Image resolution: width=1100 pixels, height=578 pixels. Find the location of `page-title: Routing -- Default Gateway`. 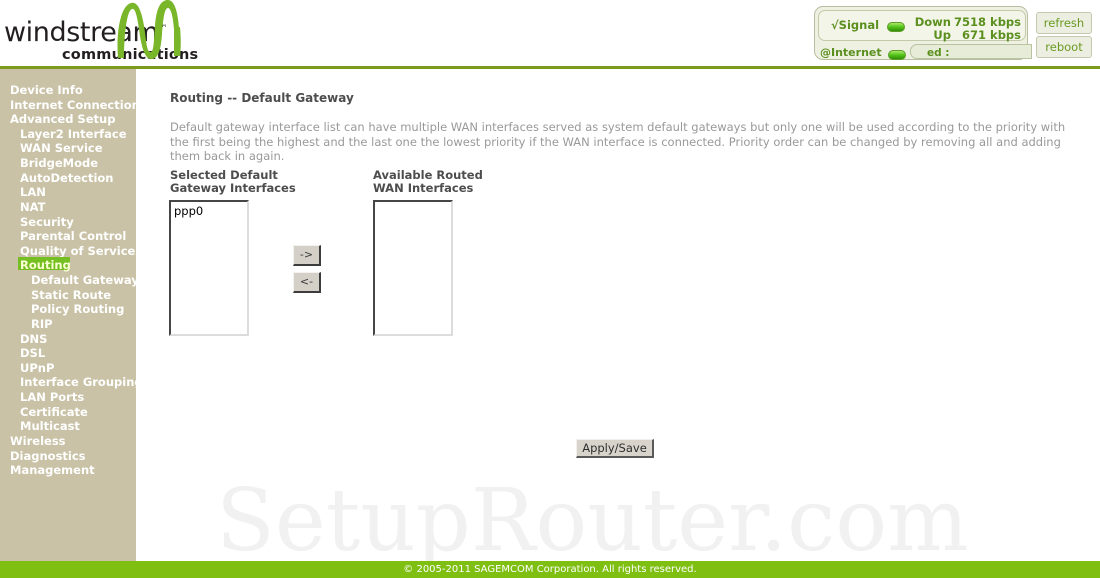

page-title: Routing -- Default Gateway is located at coordinates (262, 98).